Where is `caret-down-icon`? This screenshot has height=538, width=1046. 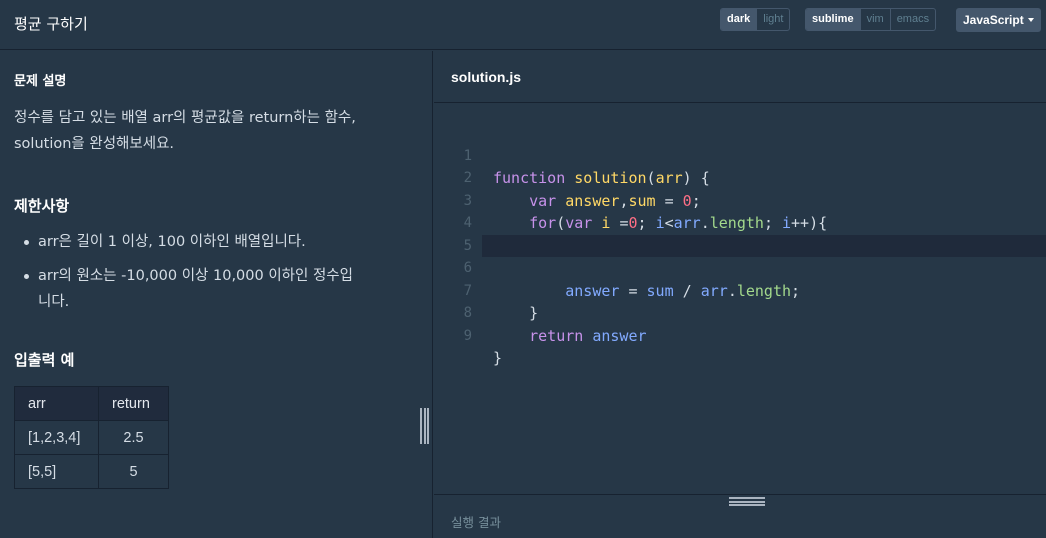 caret-down-icon is located at coordinates (1031, 20).